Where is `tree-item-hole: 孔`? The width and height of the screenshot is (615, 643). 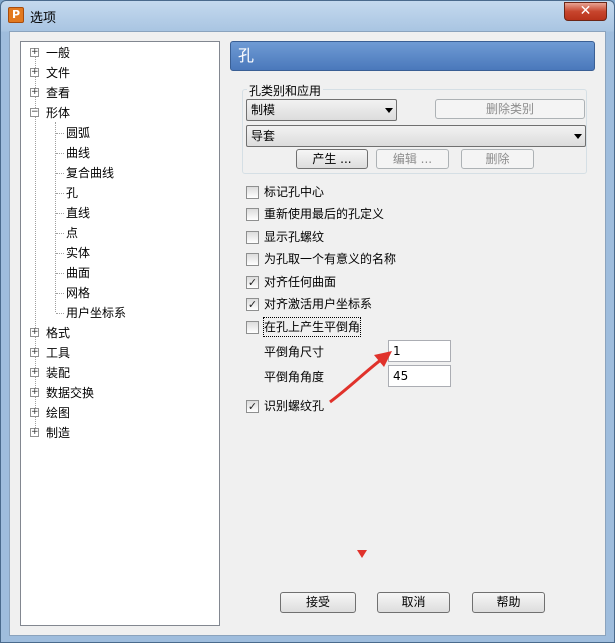
tree-item-hole: 孔 is located at coordinates (72, 193).